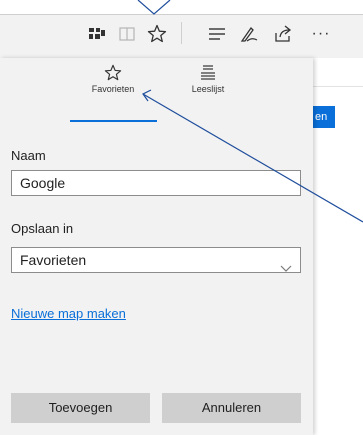 This screenshot has height=435, width=363. I want to click on share-icon, so click(283, 34).